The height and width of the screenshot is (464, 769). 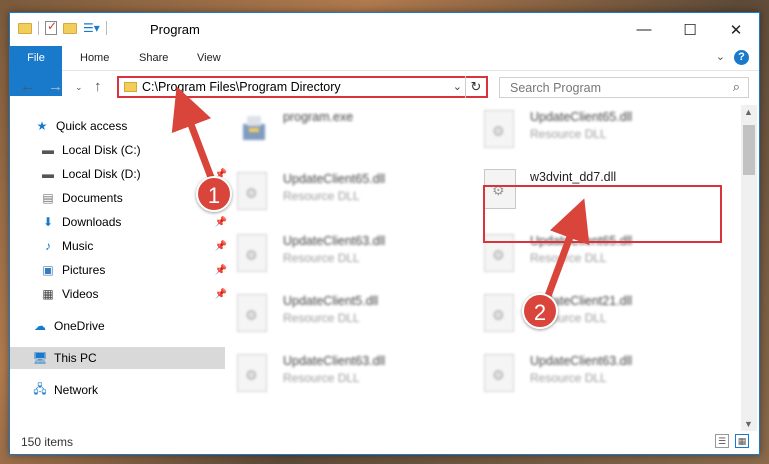 I want to click on sidebar-item-downloads: ⬇ Downloads 📌, so click(x=121, y=222).